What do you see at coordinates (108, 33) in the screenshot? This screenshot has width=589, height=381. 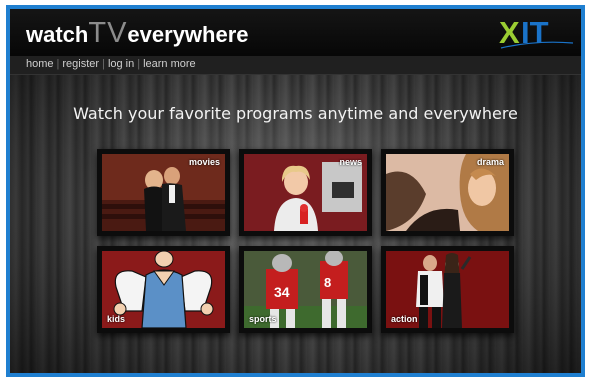 I see `brand-part-tv: TV` at bounding box center [108, 33].